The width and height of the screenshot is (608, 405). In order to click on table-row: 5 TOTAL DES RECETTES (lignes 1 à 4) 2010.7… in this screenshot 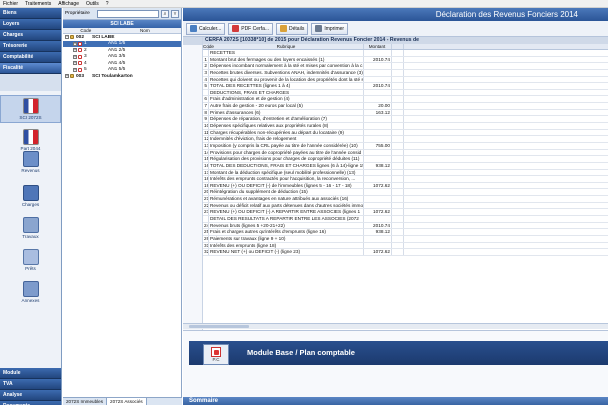, I will do `click(405, 86)`.